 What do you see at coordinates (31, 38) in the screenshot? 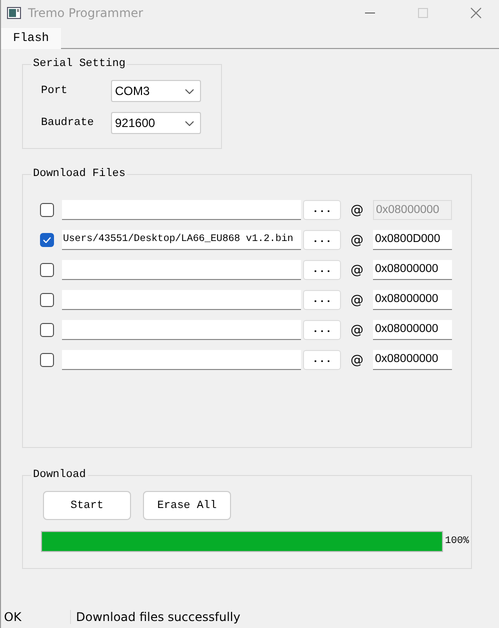
I see `tab: Flash` at bounding box center [31, 38].